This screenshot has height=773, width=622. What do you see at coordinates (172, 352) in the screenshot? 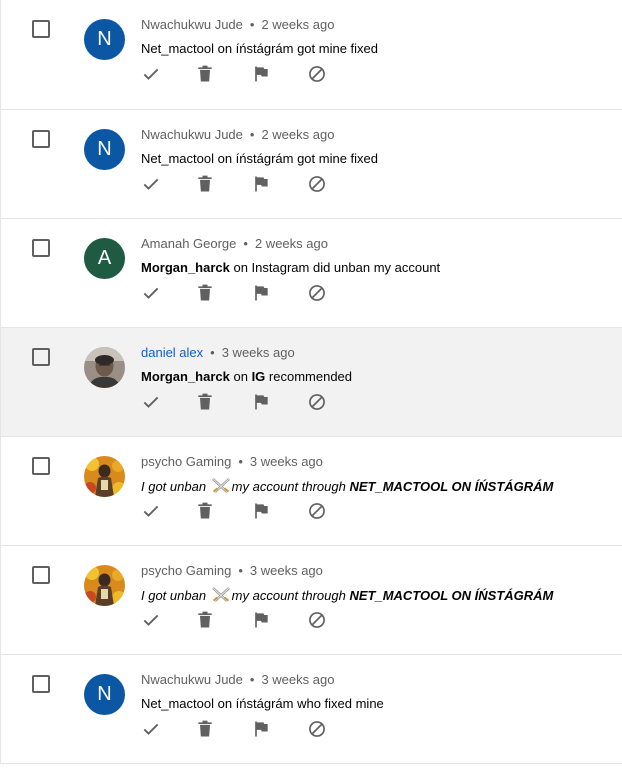
I see `author-name: daniel alex` at bounding box center [172, 352].